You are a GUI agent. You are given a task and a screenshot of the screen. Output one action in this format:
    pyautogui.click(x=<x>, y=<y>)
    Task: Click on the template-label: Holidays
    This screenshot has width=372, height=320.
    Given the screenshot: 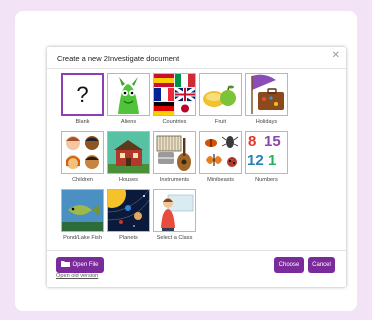 What is the action you would take?
    pyautogui.click(x=266, y=122)
    